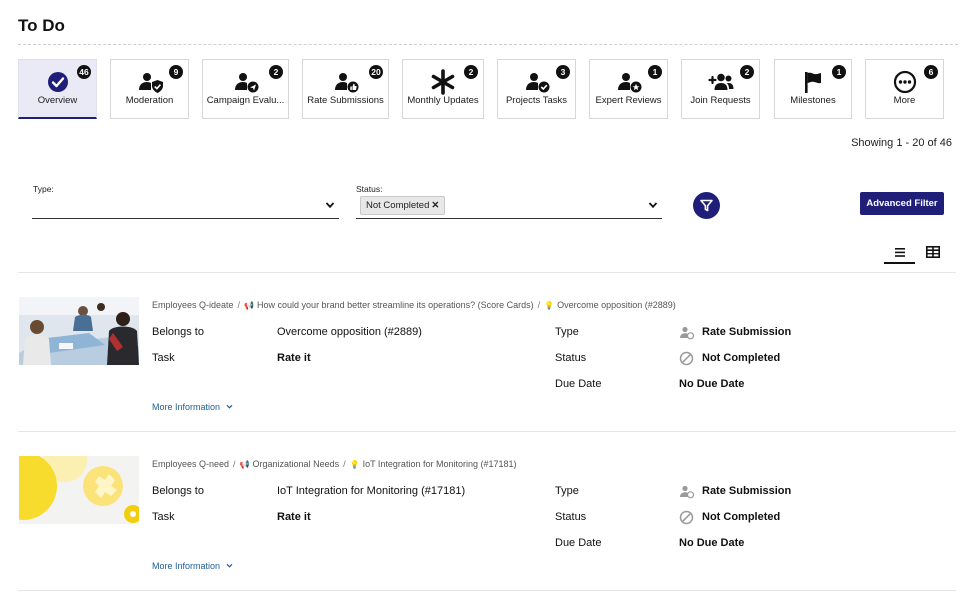  What do you see at coordinates (41, 25) in the screenshot?
I see `page-title: To Do` at bounding box center [41, 25].